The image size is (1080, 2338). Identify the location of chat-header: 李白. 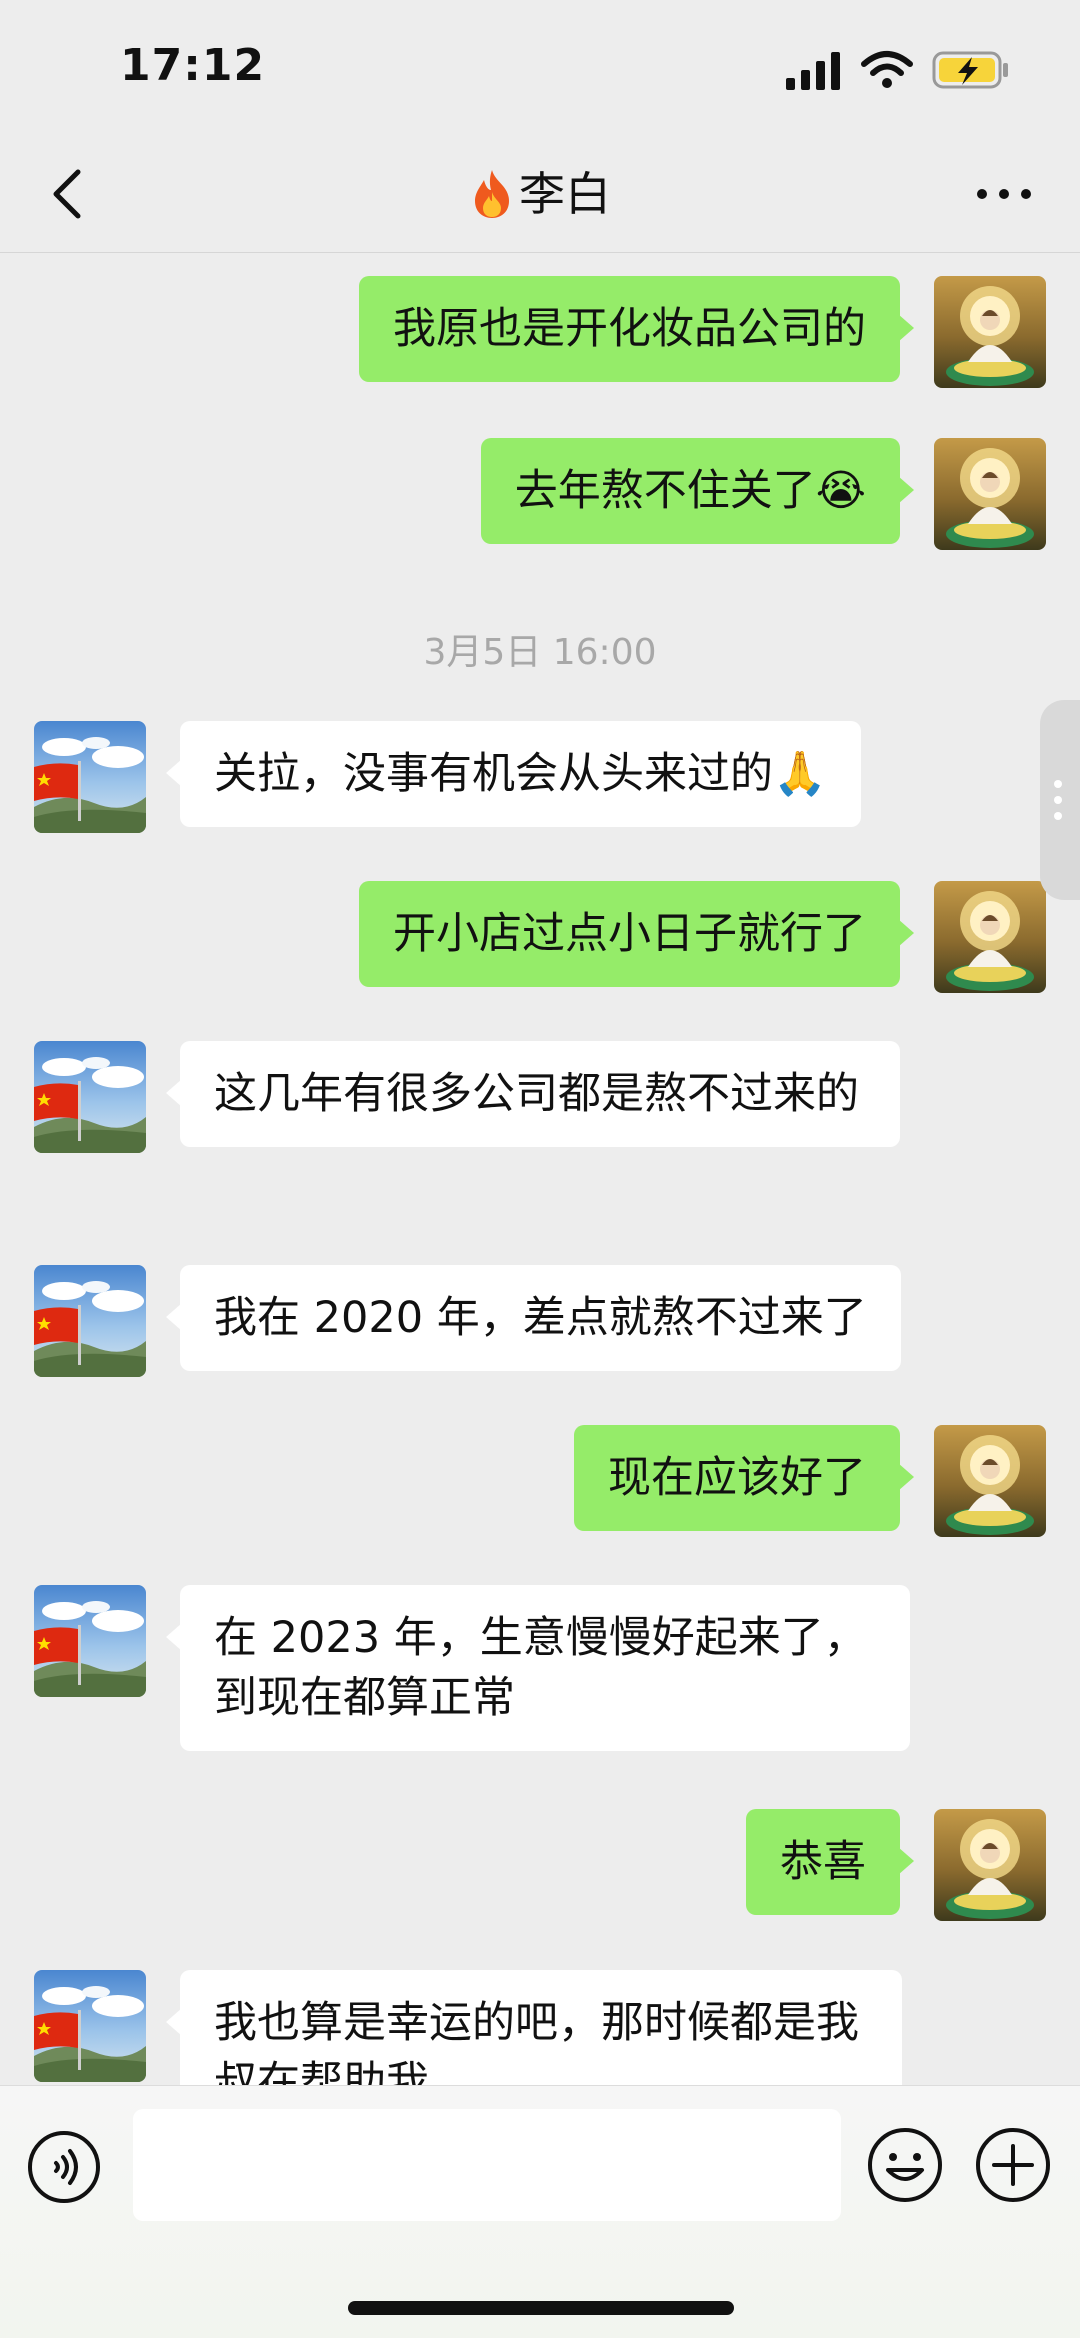
(540, 196).